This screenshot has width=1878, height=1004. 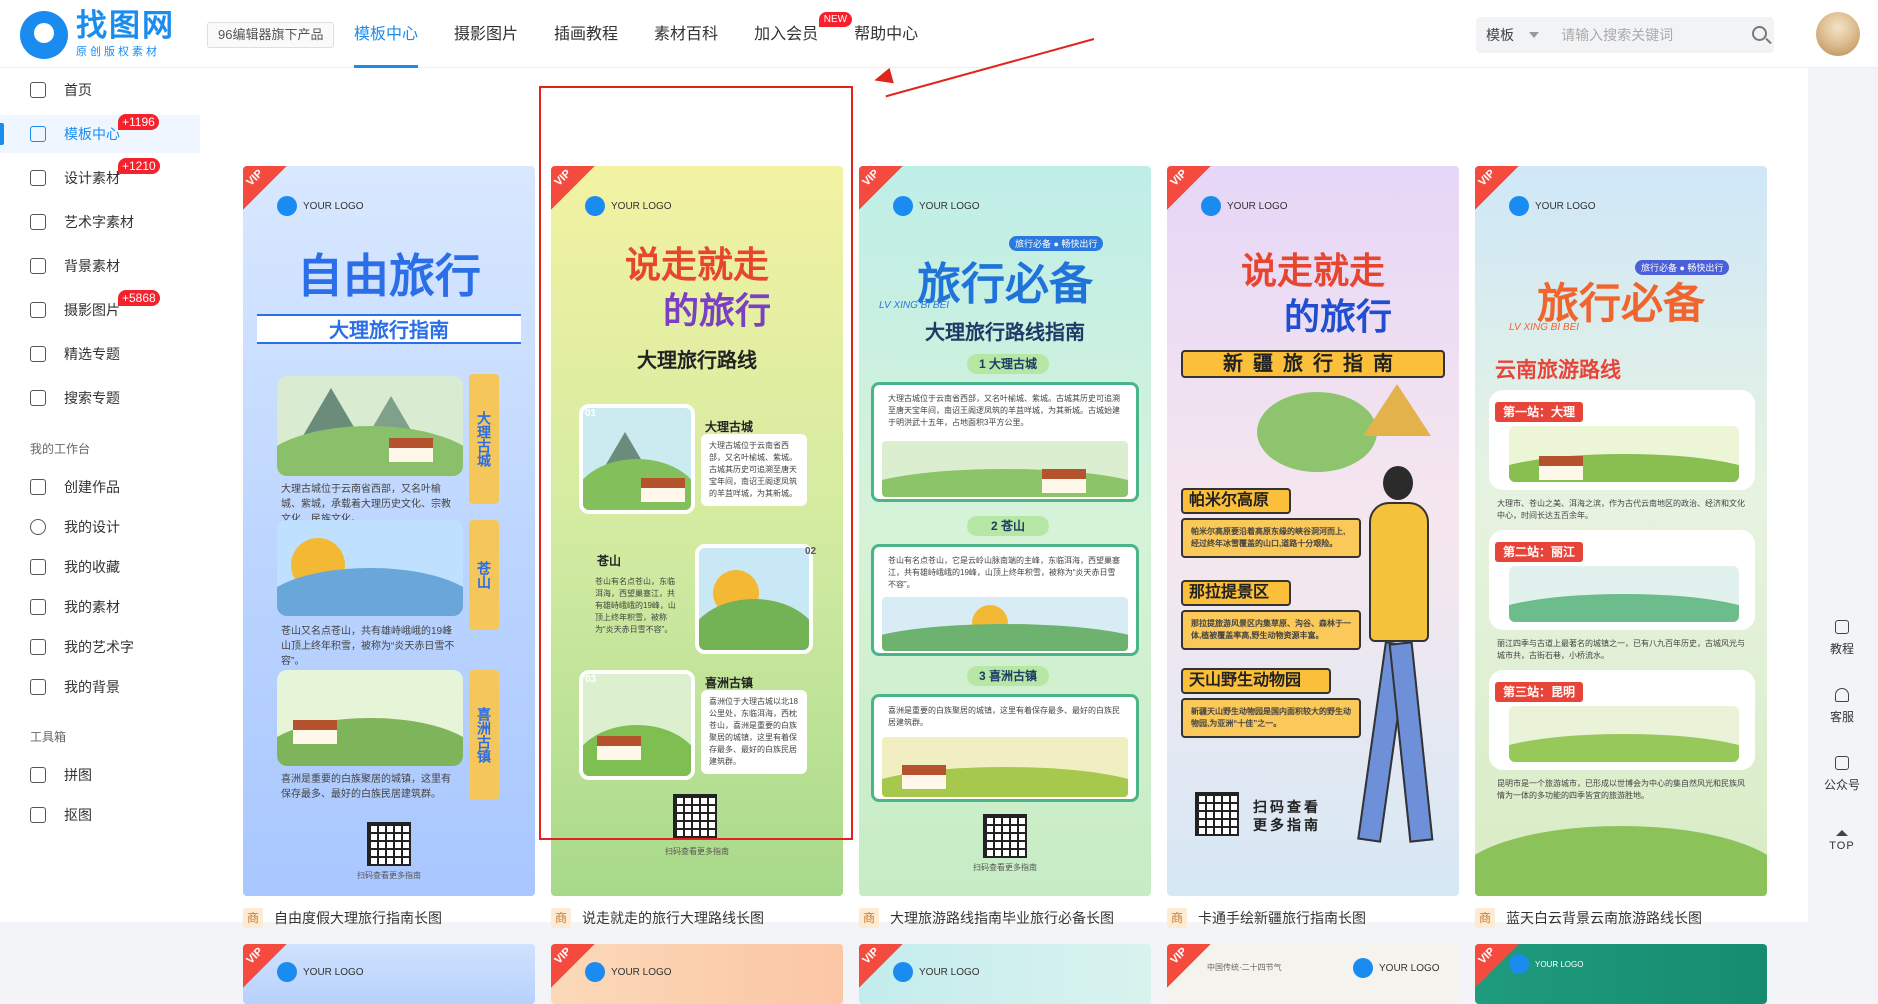 I want to click on nav-template-center: 模板中心, so click(x=386, y=34).